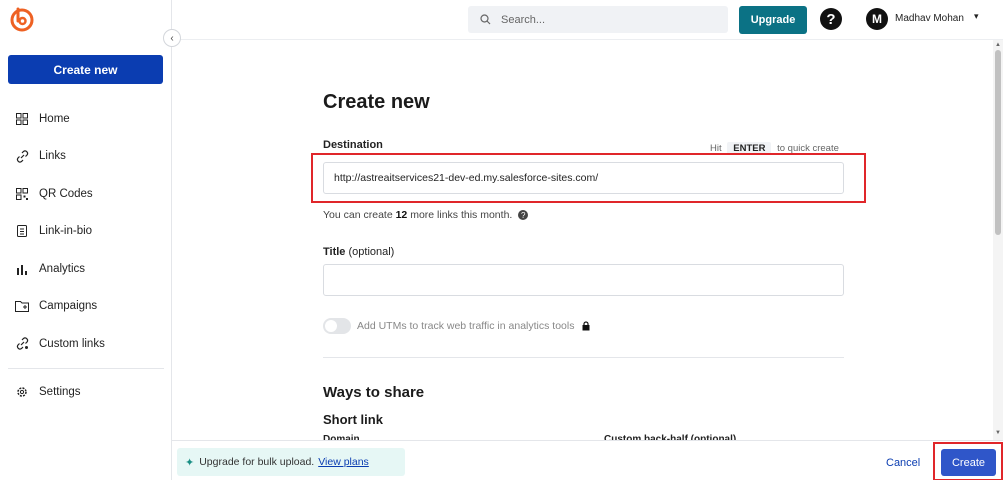 The image size is (1003, 480). Describe the element at coordinates (374, 392) in the screenshot. I see `ways-to-share-heading: Ways to share` at that location.